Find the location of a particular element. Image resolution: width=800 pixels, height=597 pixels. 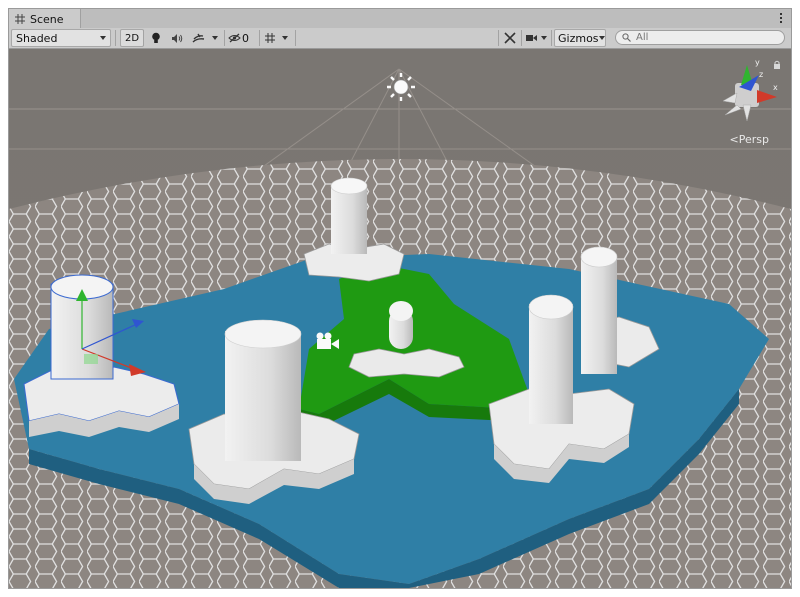

shading-mode-label: Shaded is located at coordinates (37, 38).